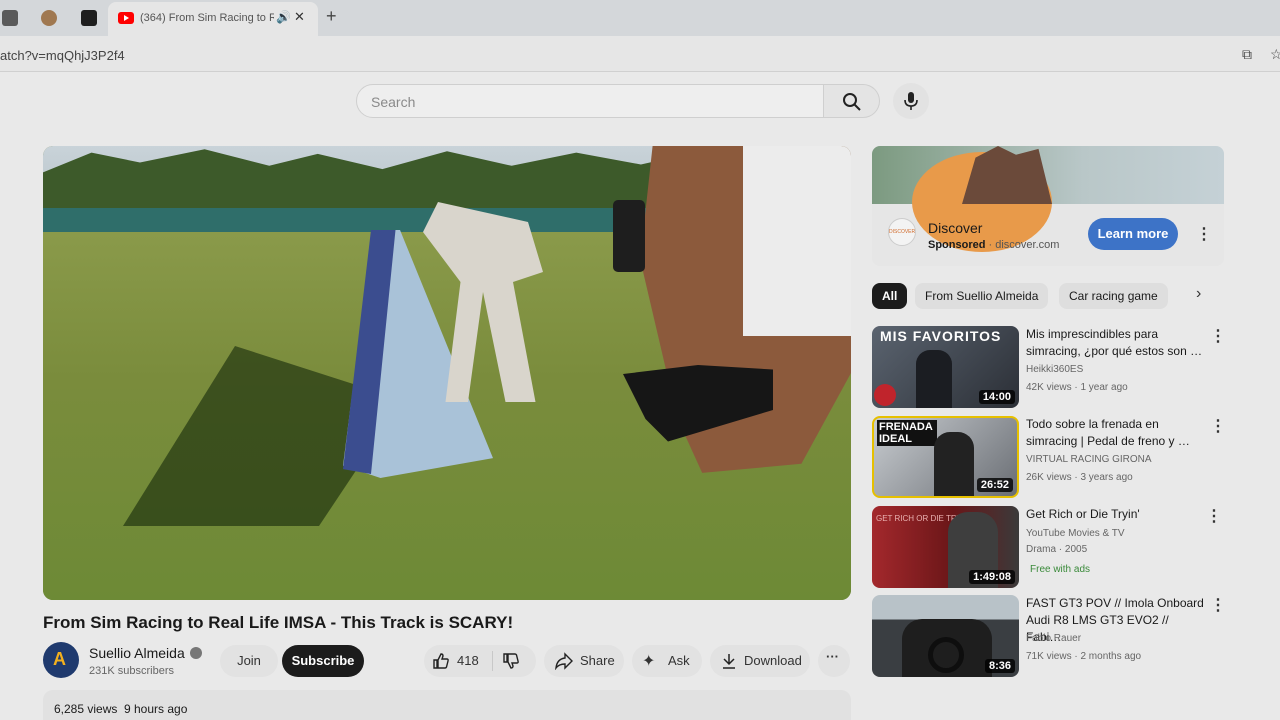  I want to click on more-actions-button: ···, so click(834, 661).